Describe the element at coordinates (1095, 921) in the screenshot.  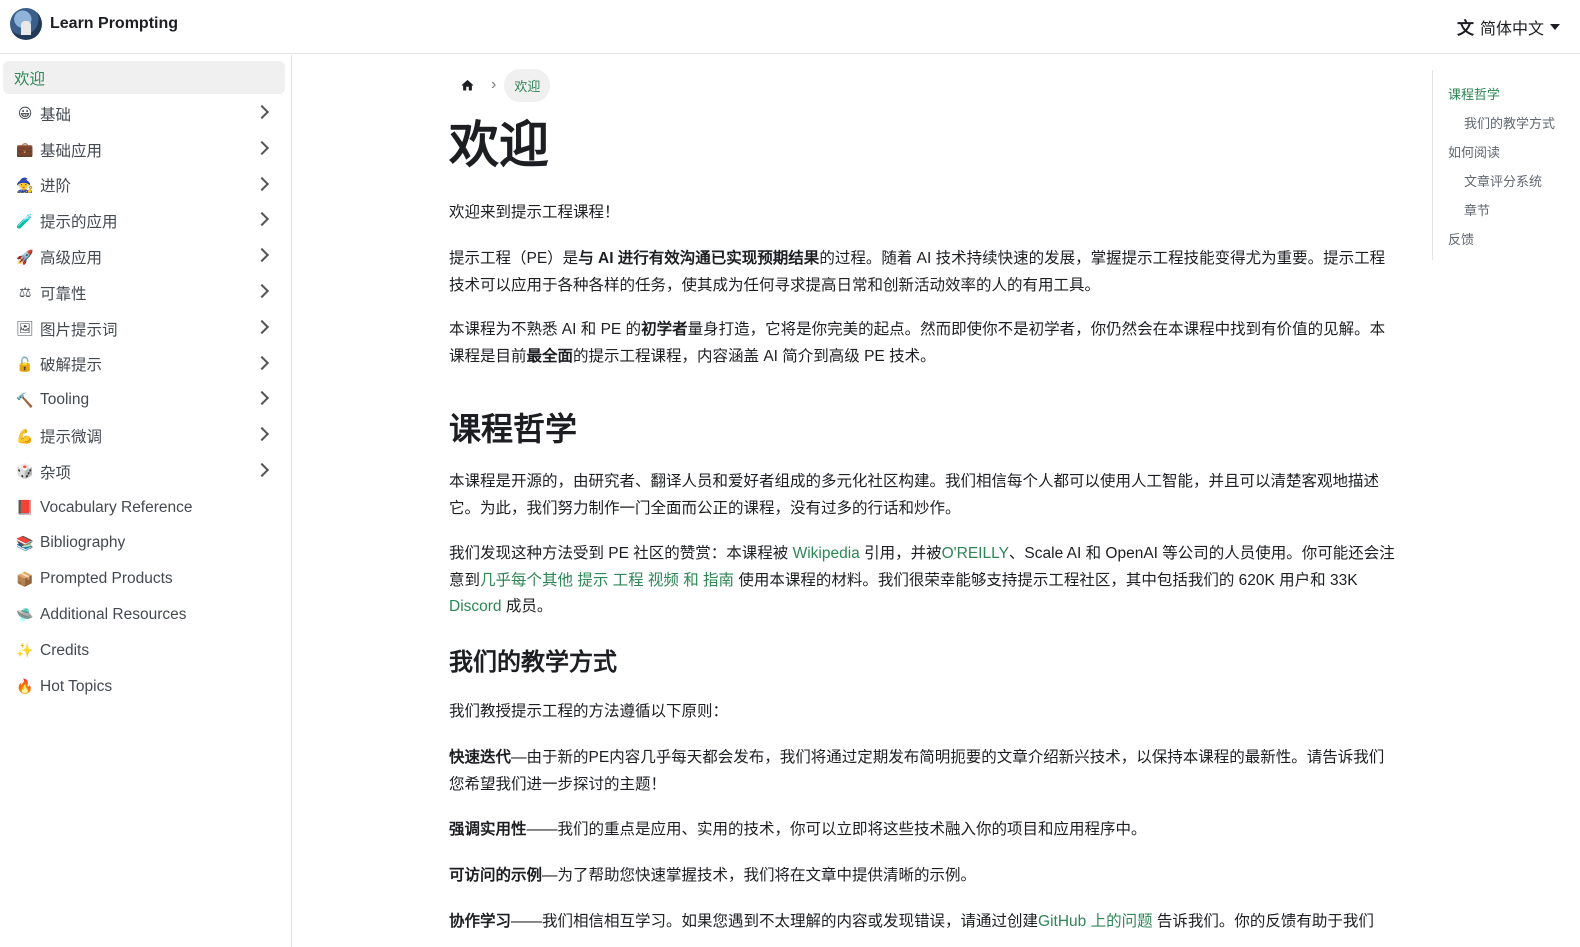
I see `github-issues-link: GitHub 上的问题` at that location.